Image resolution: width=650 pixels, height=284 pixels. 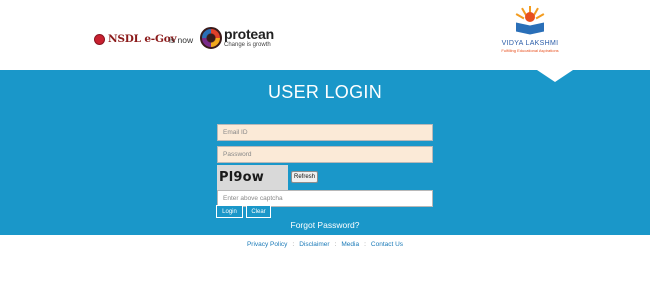 I want to click on nsdl-emblem-icon, so click(x=99, y=39).